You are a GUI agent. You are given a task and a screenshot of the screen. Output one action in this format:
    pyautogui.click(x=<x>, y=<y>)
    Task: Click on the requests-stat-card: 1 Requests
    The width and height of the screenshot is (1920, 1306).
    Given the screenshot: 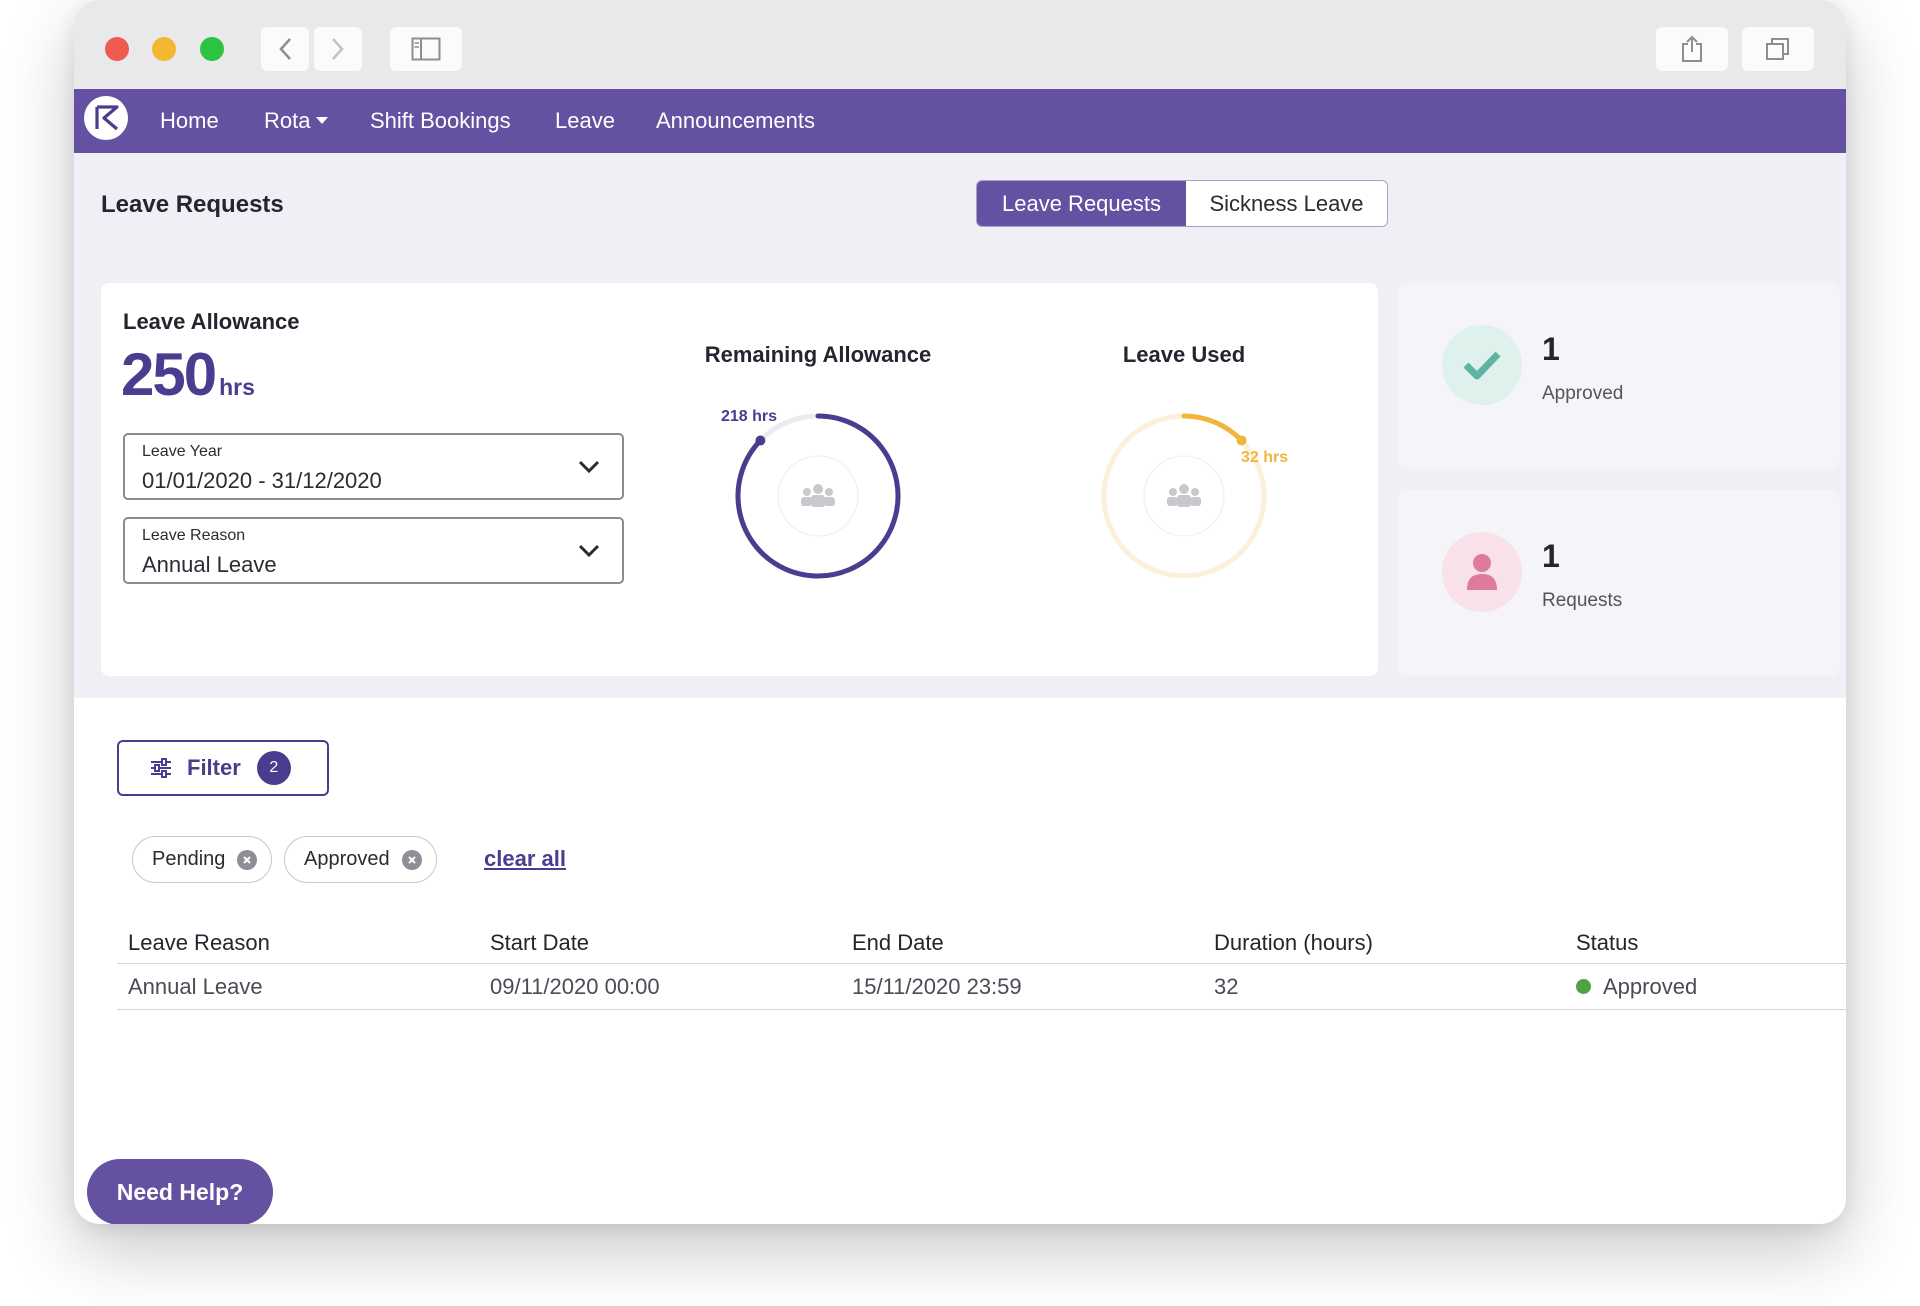 What is the action you would take?
    pyautogui.click(x=1619, y=583)
    